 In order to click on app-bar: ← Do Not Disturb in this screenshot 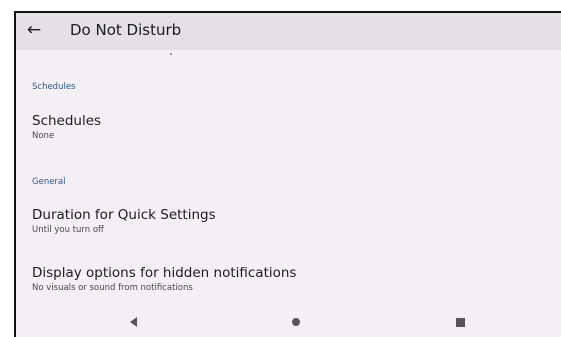, I will do `click(288, 31)`.